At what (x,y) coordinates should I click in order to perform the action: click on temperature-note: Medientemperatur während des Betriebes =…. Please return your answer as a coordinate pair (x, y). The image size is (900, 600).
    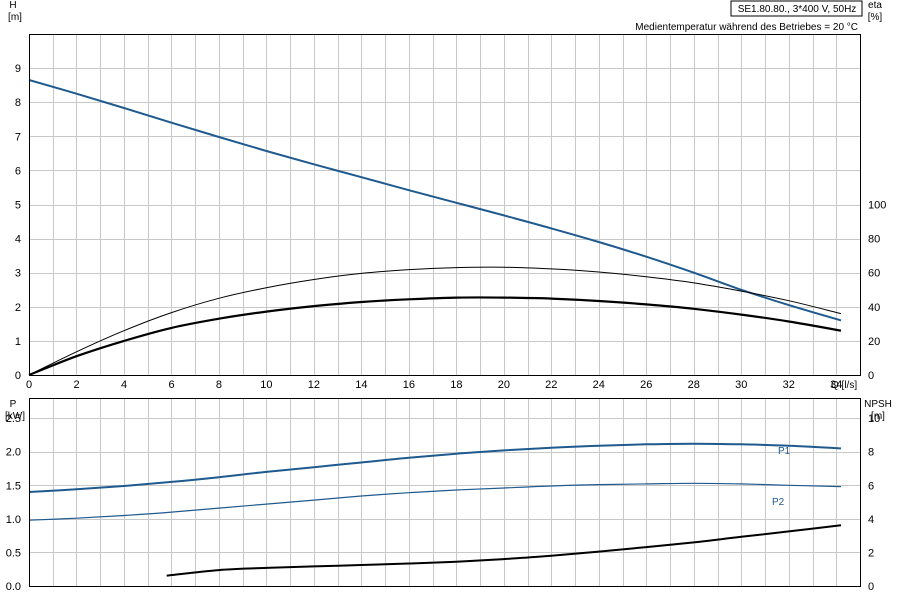
    Looking at the image, I should click on (746, 27).